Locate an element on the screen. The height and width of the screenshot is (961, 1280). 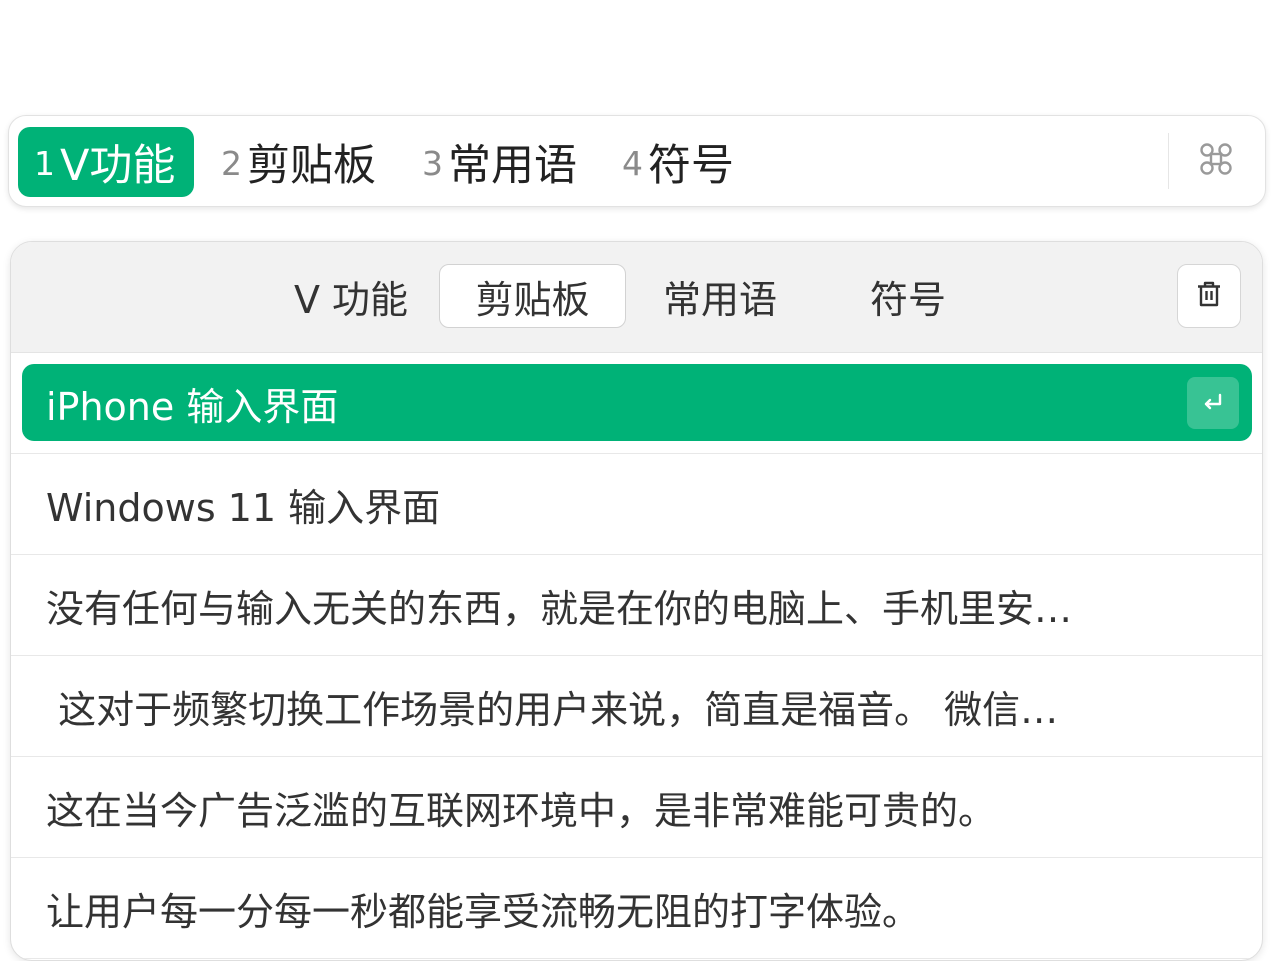
enter-icon is located at coordinates (1213, 403).